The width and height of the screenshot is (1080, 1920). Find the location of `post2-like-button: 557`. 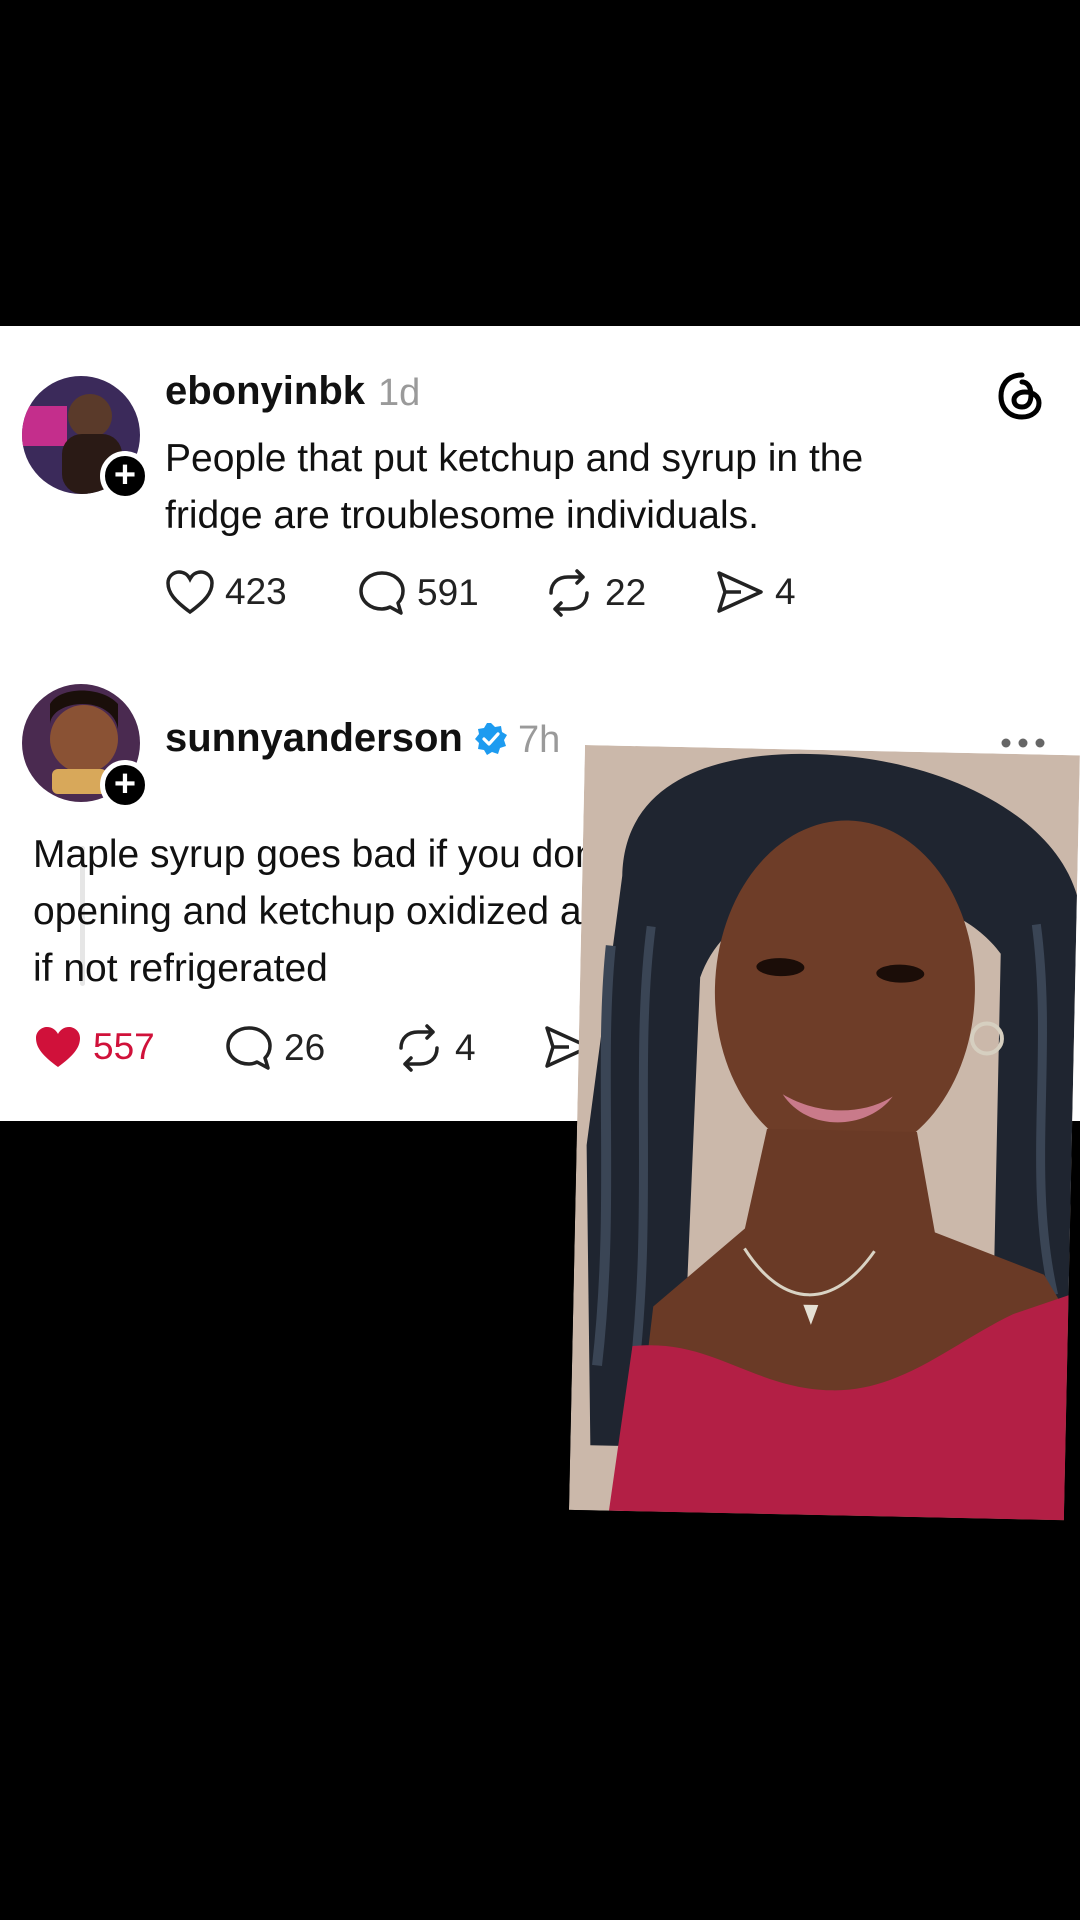

post2-like-button: 557 is located at coordinates (94, 1047).